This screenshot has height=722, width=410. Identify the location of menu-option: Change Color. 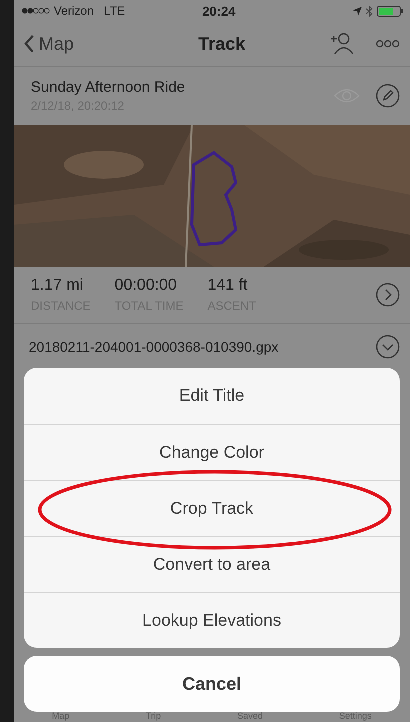
(212, 452).